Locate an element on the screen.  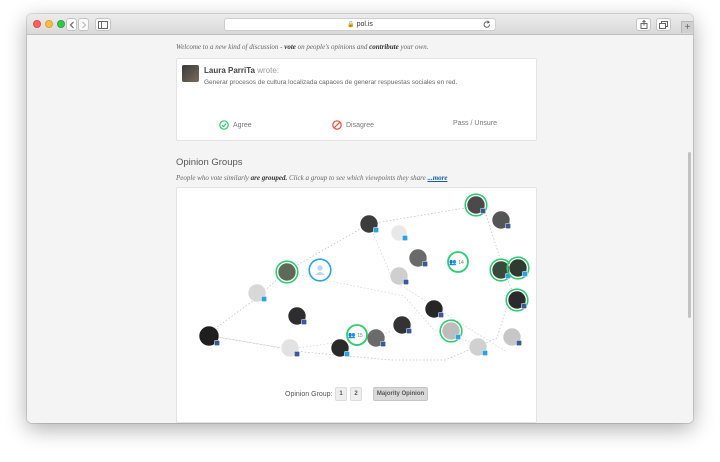
address-text: pol.is is located at coordinates (364, 24).